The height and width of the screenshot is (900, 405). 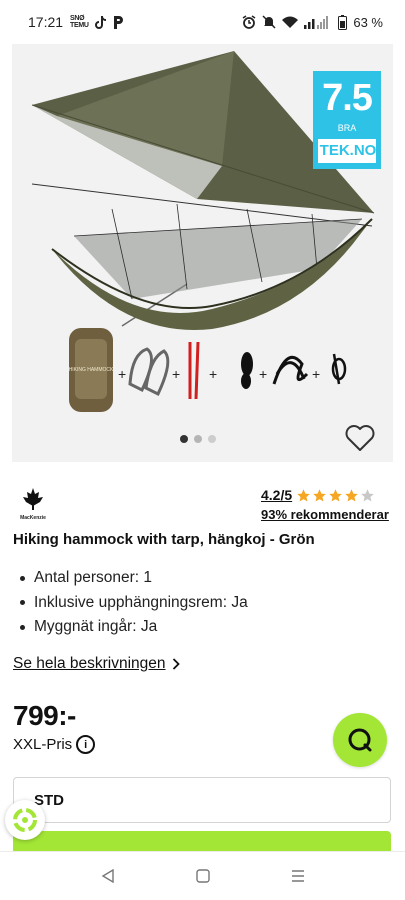 I want to click on price-type: XXL-Pris i, so click(x=54, y=744).